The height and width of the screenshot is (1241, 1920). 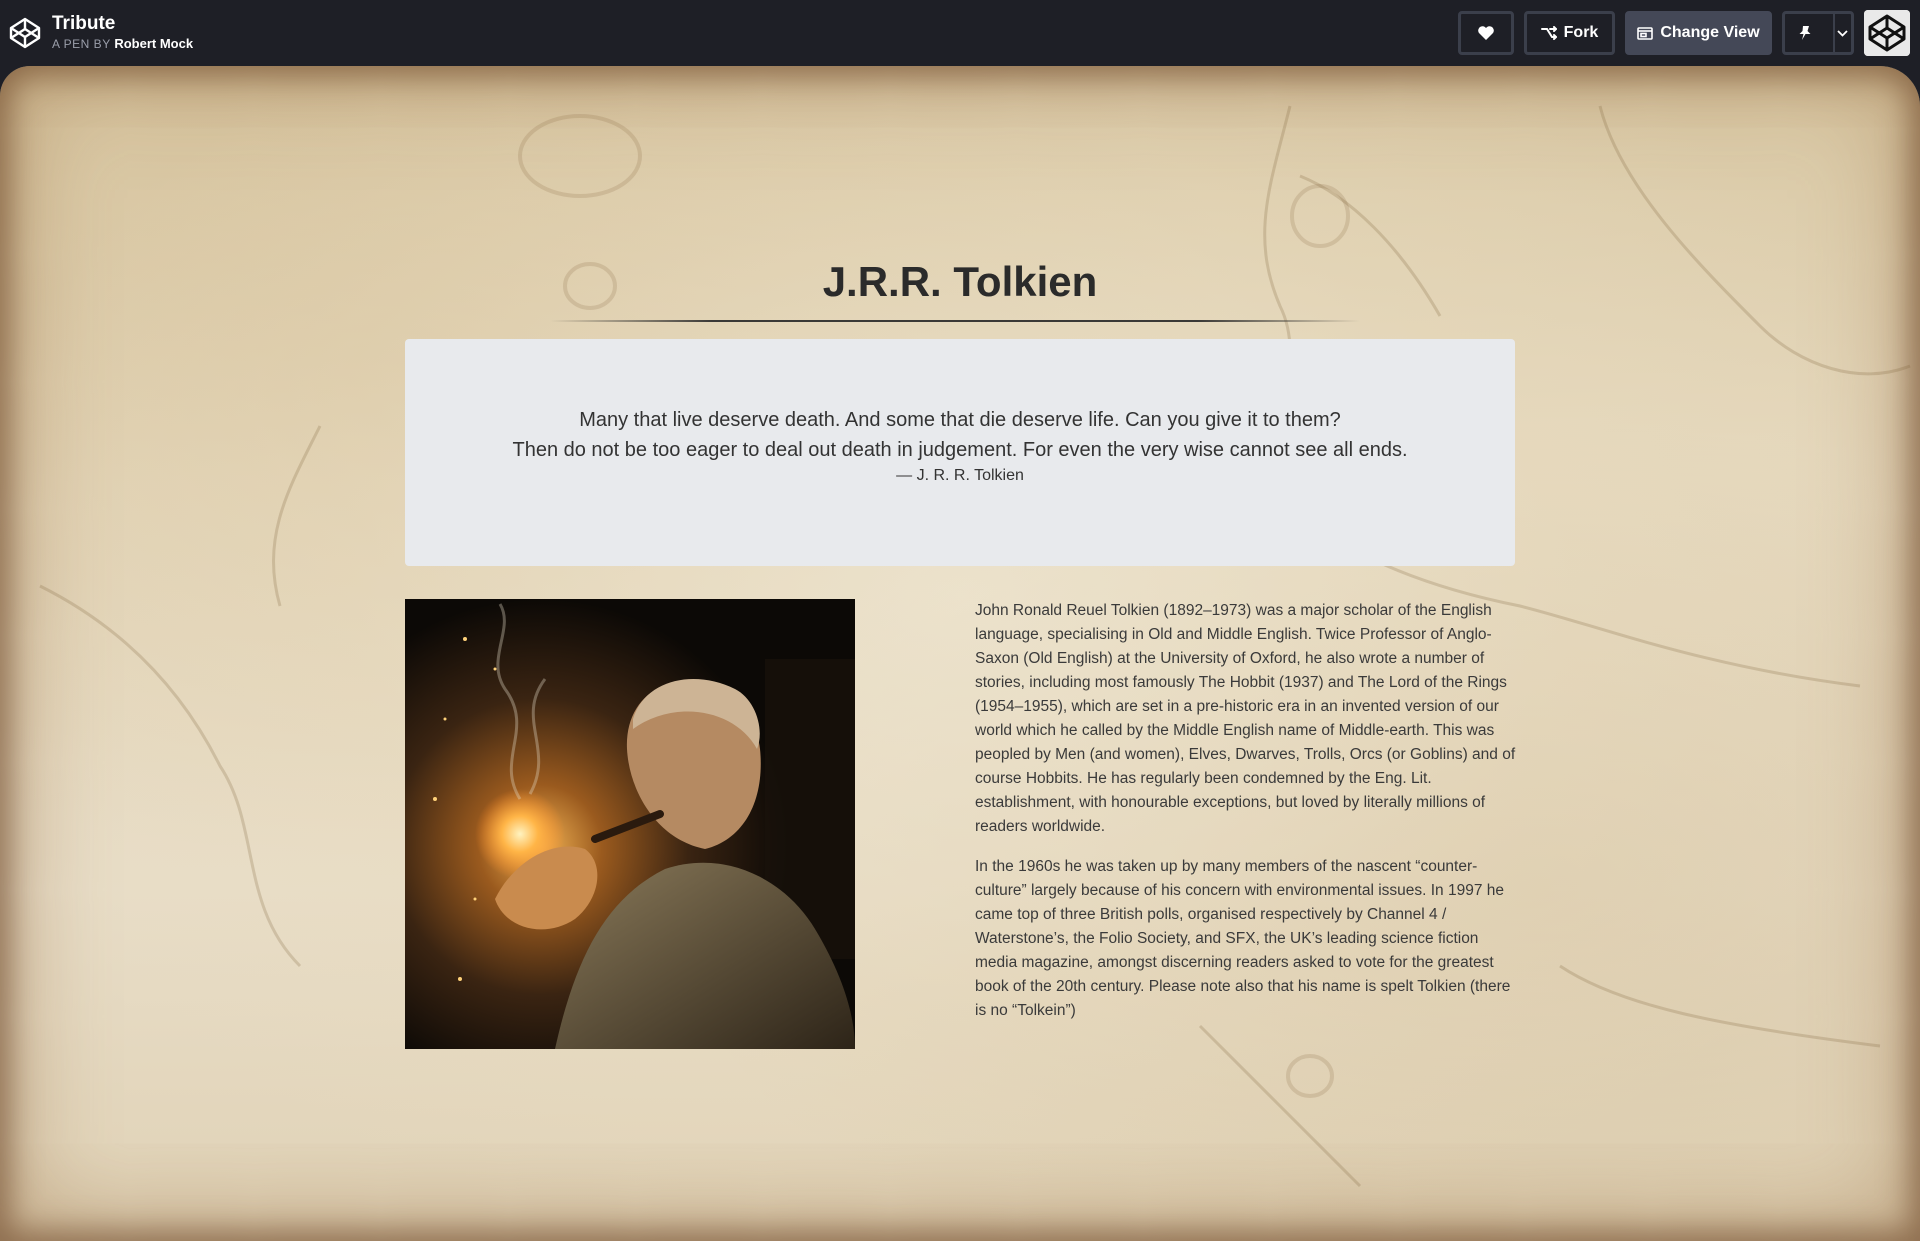 I want to click on title-divider, so click(x=955, y=321).